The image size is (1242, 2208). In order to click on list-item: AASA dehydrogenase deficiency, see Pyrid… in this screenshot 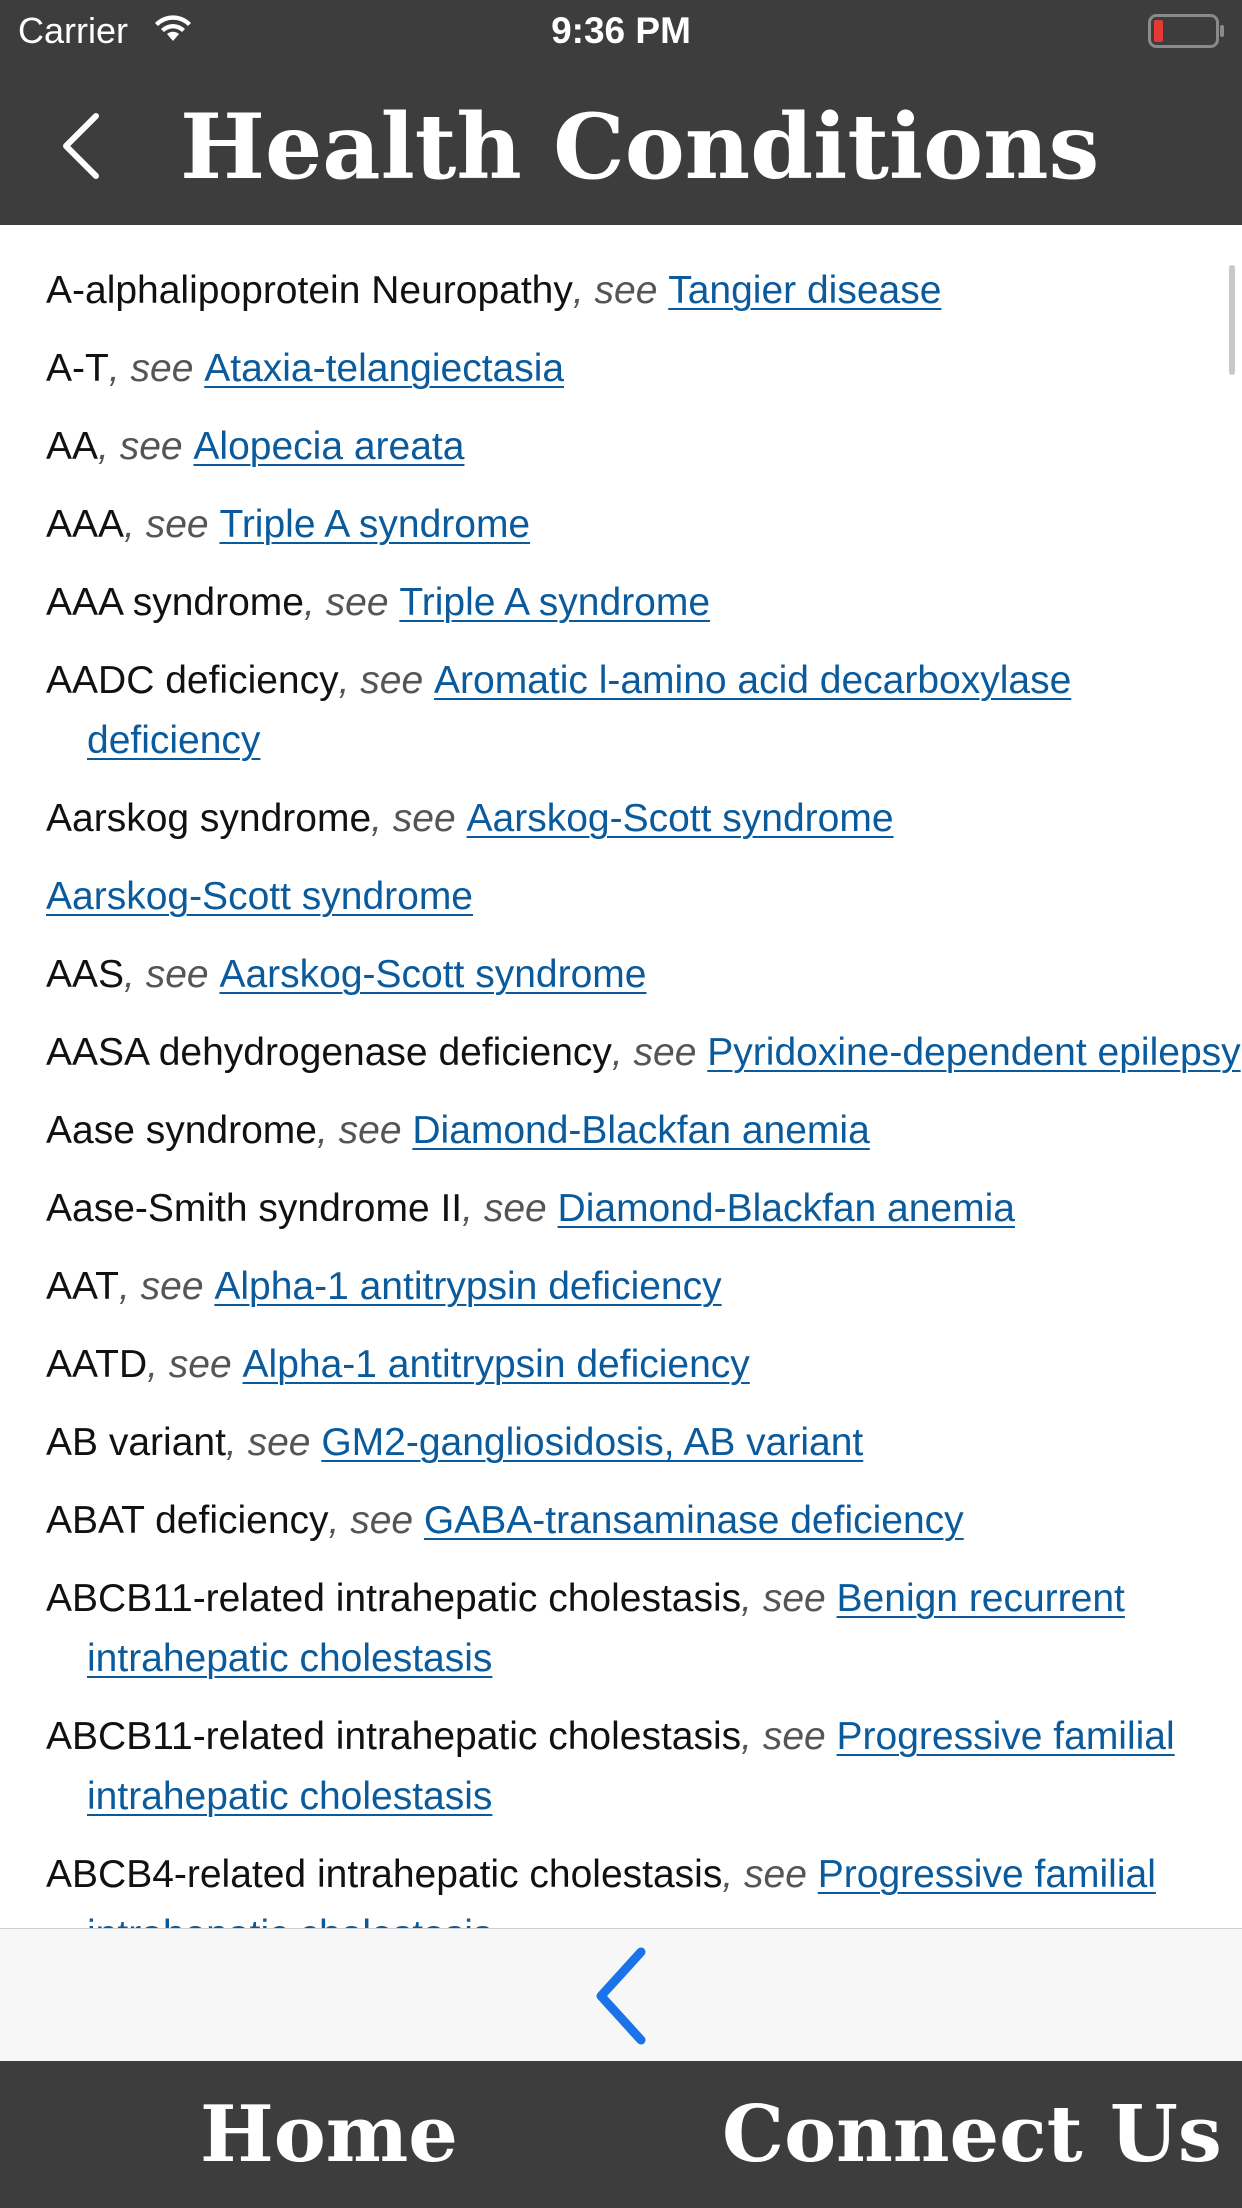, I will do `click(644, 1053)`.